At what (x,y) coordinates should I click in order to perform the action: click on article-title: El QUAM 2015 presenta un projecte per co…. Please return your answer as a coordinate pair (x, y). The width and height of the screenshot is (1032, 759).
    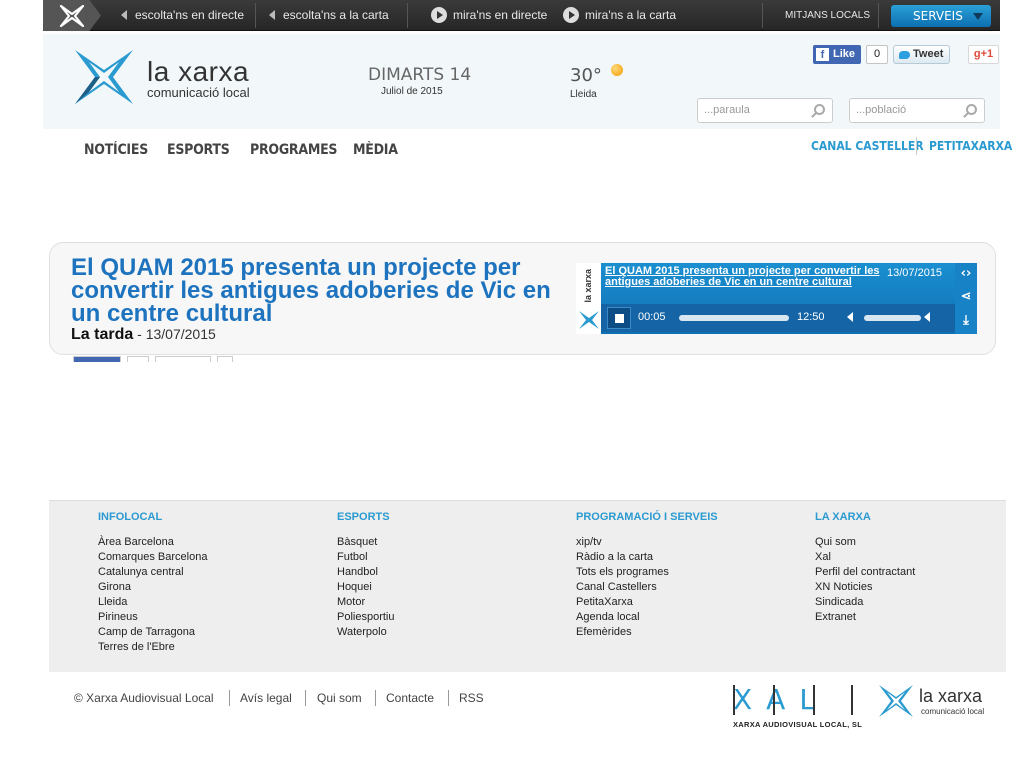
    Looking at the image, I should click on (321, 291).